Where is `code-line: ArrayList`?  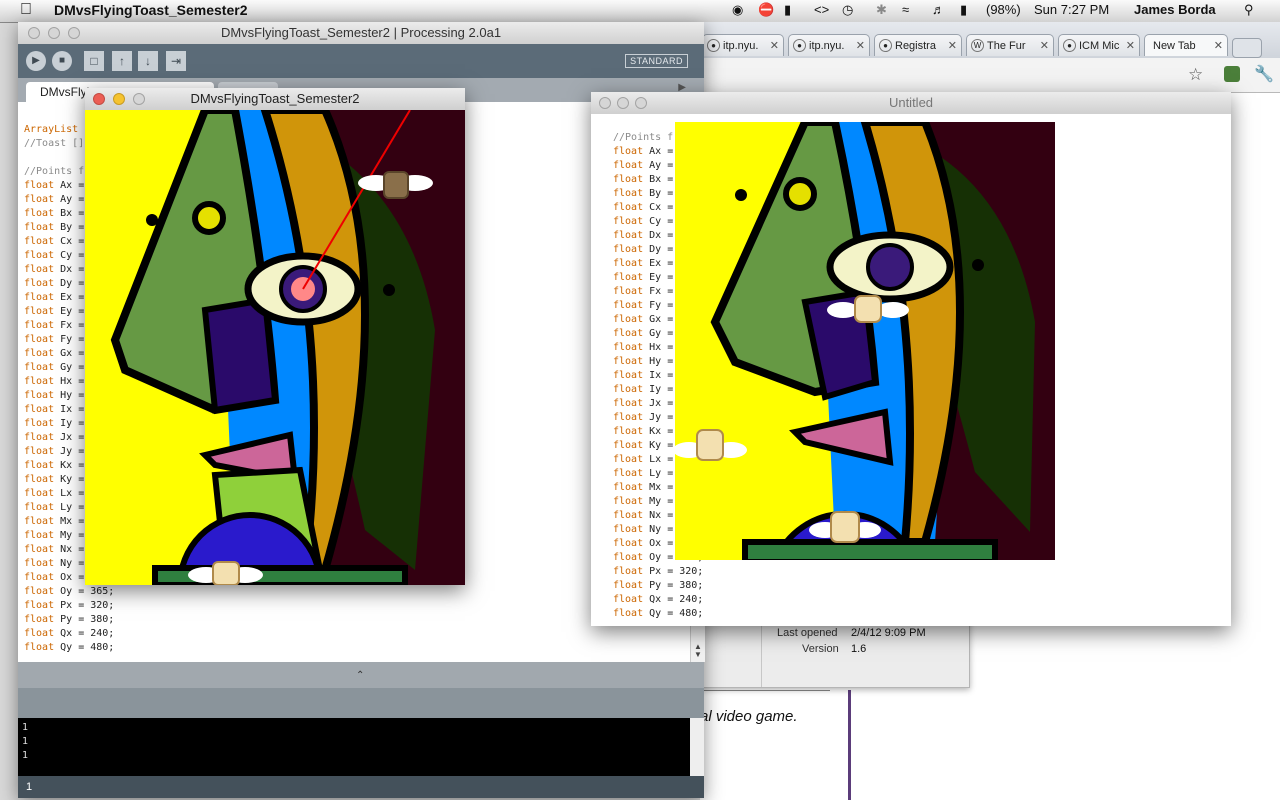 code-line: ArrayList is located at coordinates (51, 129).